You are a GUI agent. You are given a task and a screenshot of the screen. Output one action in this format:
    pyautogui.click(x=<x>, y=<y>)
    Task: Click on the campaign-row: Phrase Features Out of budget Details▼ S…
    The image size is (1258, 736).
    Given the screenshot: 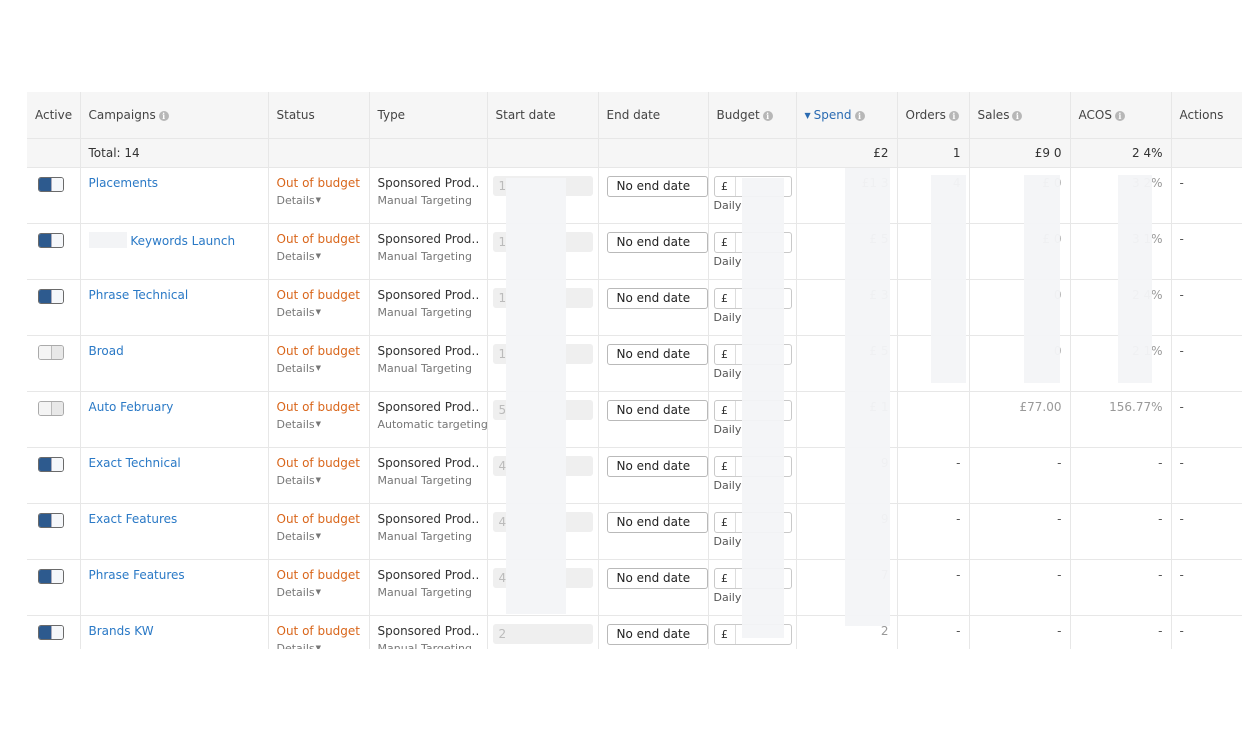 What is the action you would take?
    pyautogui.click(x=634, y=587)
    